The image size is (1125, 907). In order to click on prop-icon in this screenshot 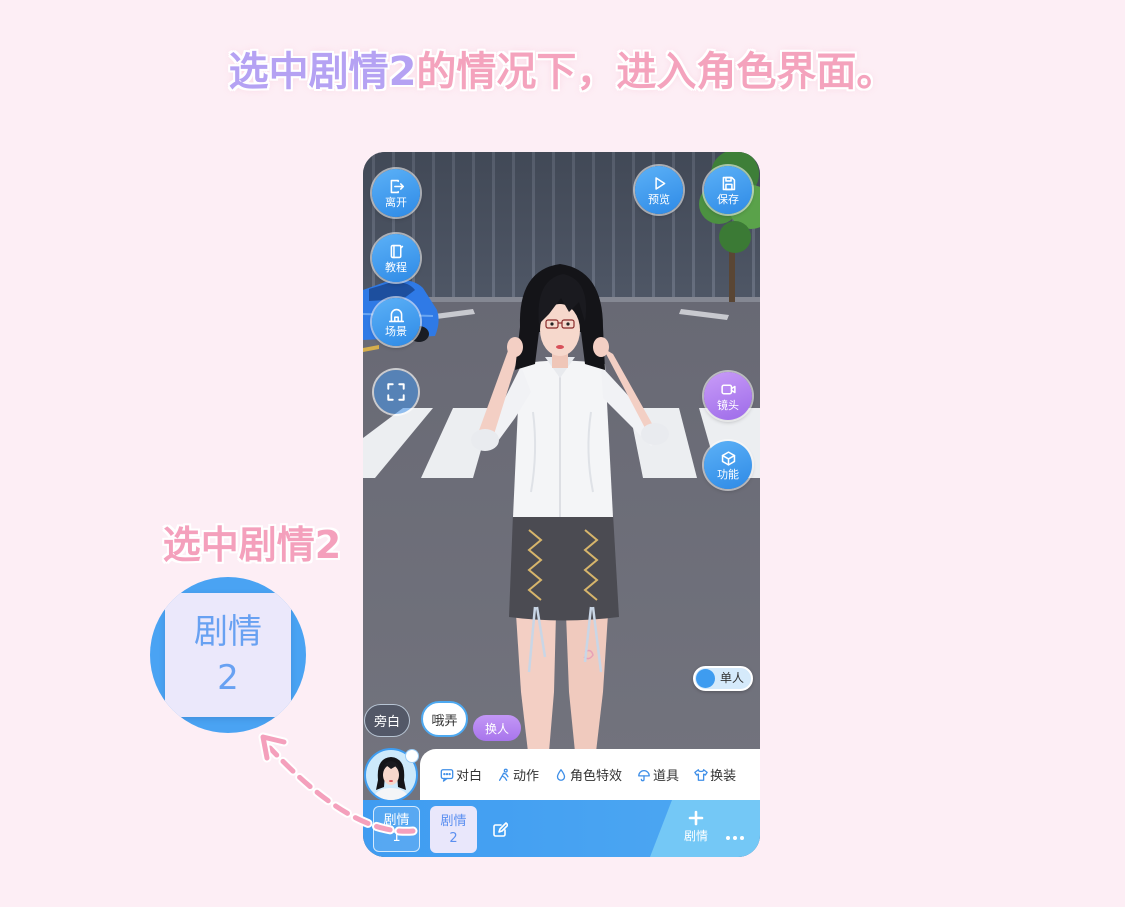, I will do `click(644, 775)`.